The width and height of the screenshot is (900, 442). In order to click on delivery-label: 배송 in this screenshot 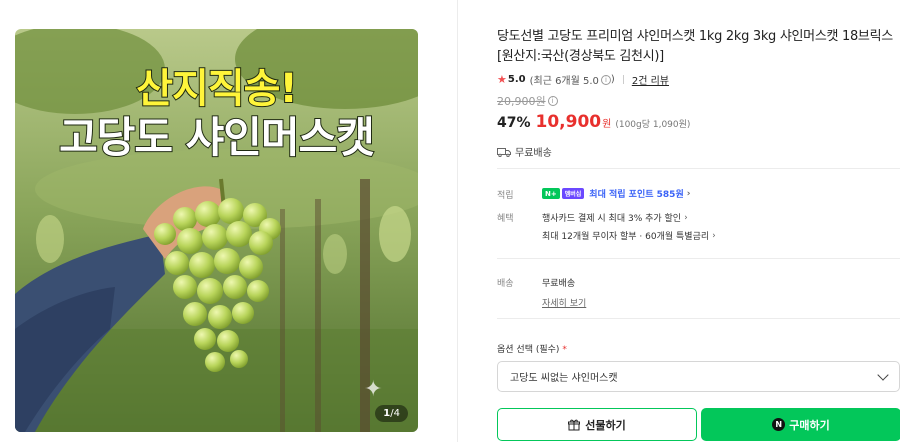, I will do `click(505, 284)`.